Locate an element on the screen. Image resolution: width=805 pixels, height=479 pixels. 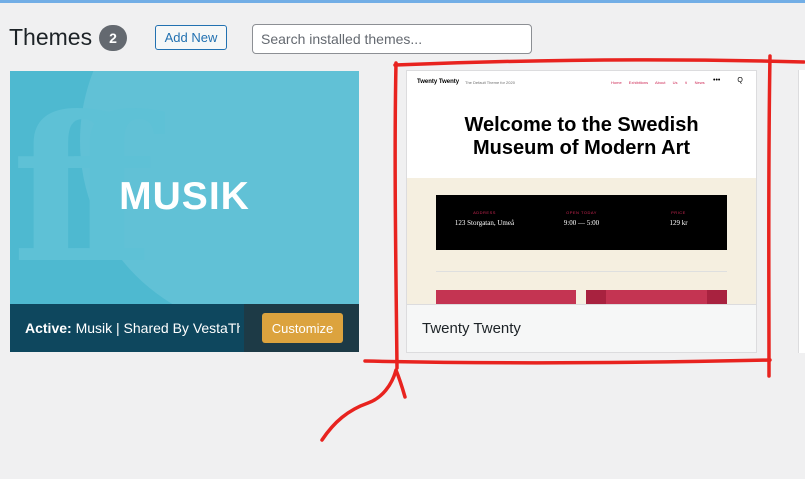
preview-divider is located at coordinates (581, 271).